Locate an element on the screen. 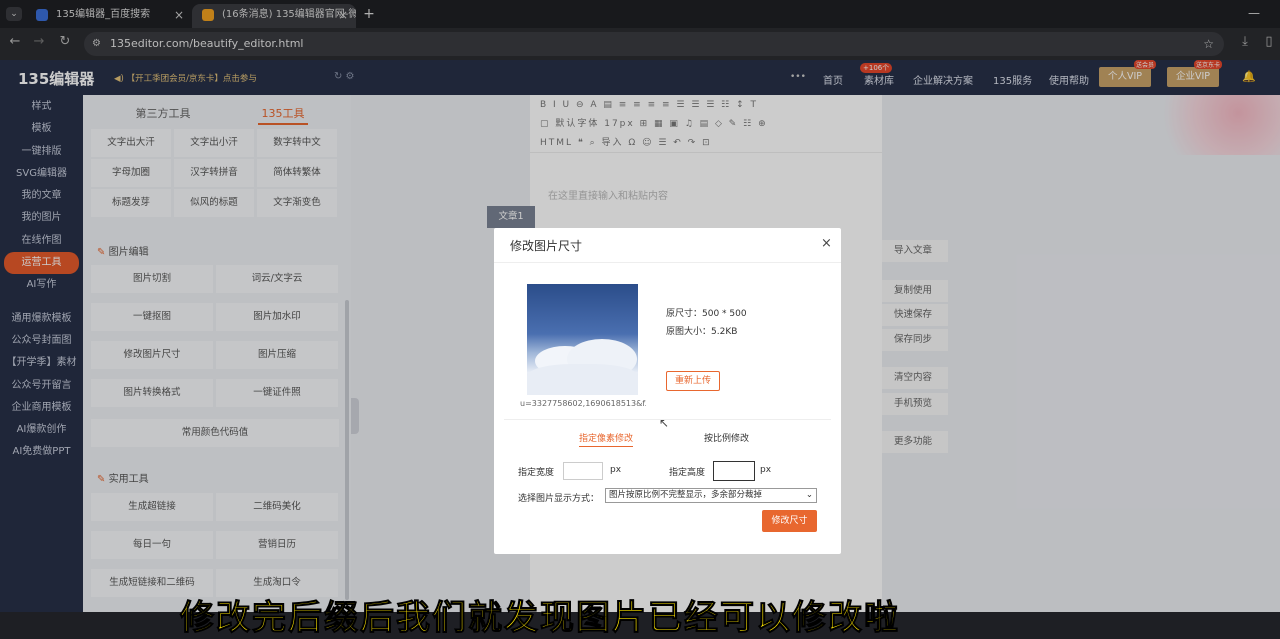  file-size-label: 原图大小： is located at coordinates (689, 332).